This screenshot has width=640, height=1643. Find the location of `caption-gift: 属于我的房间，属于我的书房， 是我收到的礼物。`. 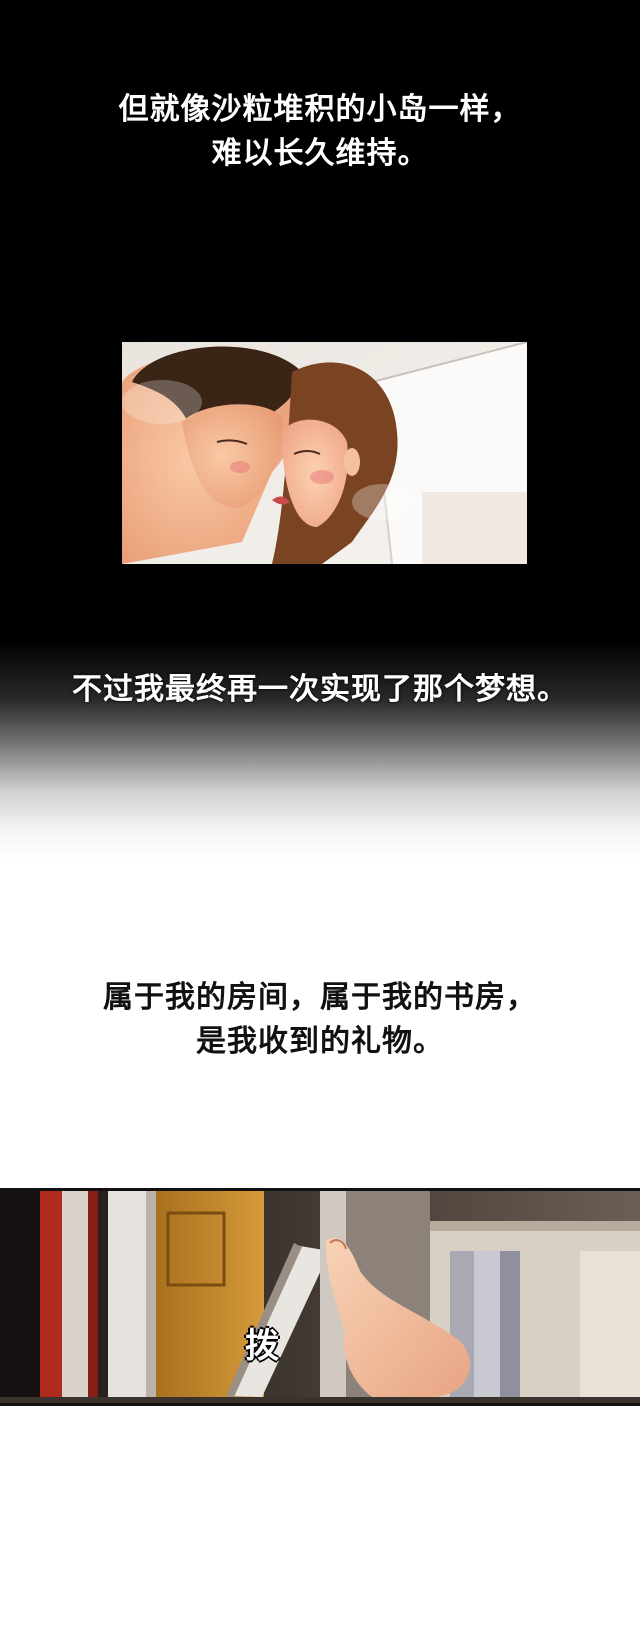

caption-gift: 属于我的房间，属于我的书房， 是我收到的礼物。 is located at coordinates (320, 1020).